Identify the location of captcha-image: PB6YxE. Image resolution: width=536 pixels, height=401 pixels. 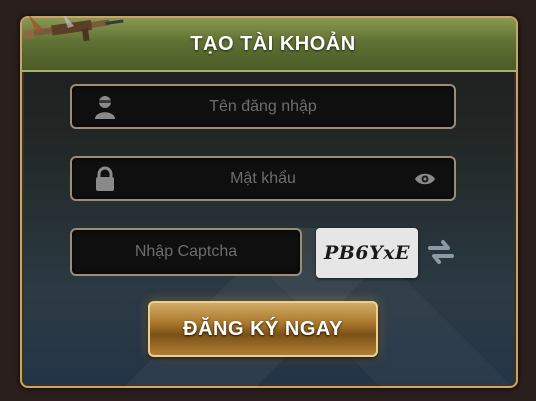
(367, 253).